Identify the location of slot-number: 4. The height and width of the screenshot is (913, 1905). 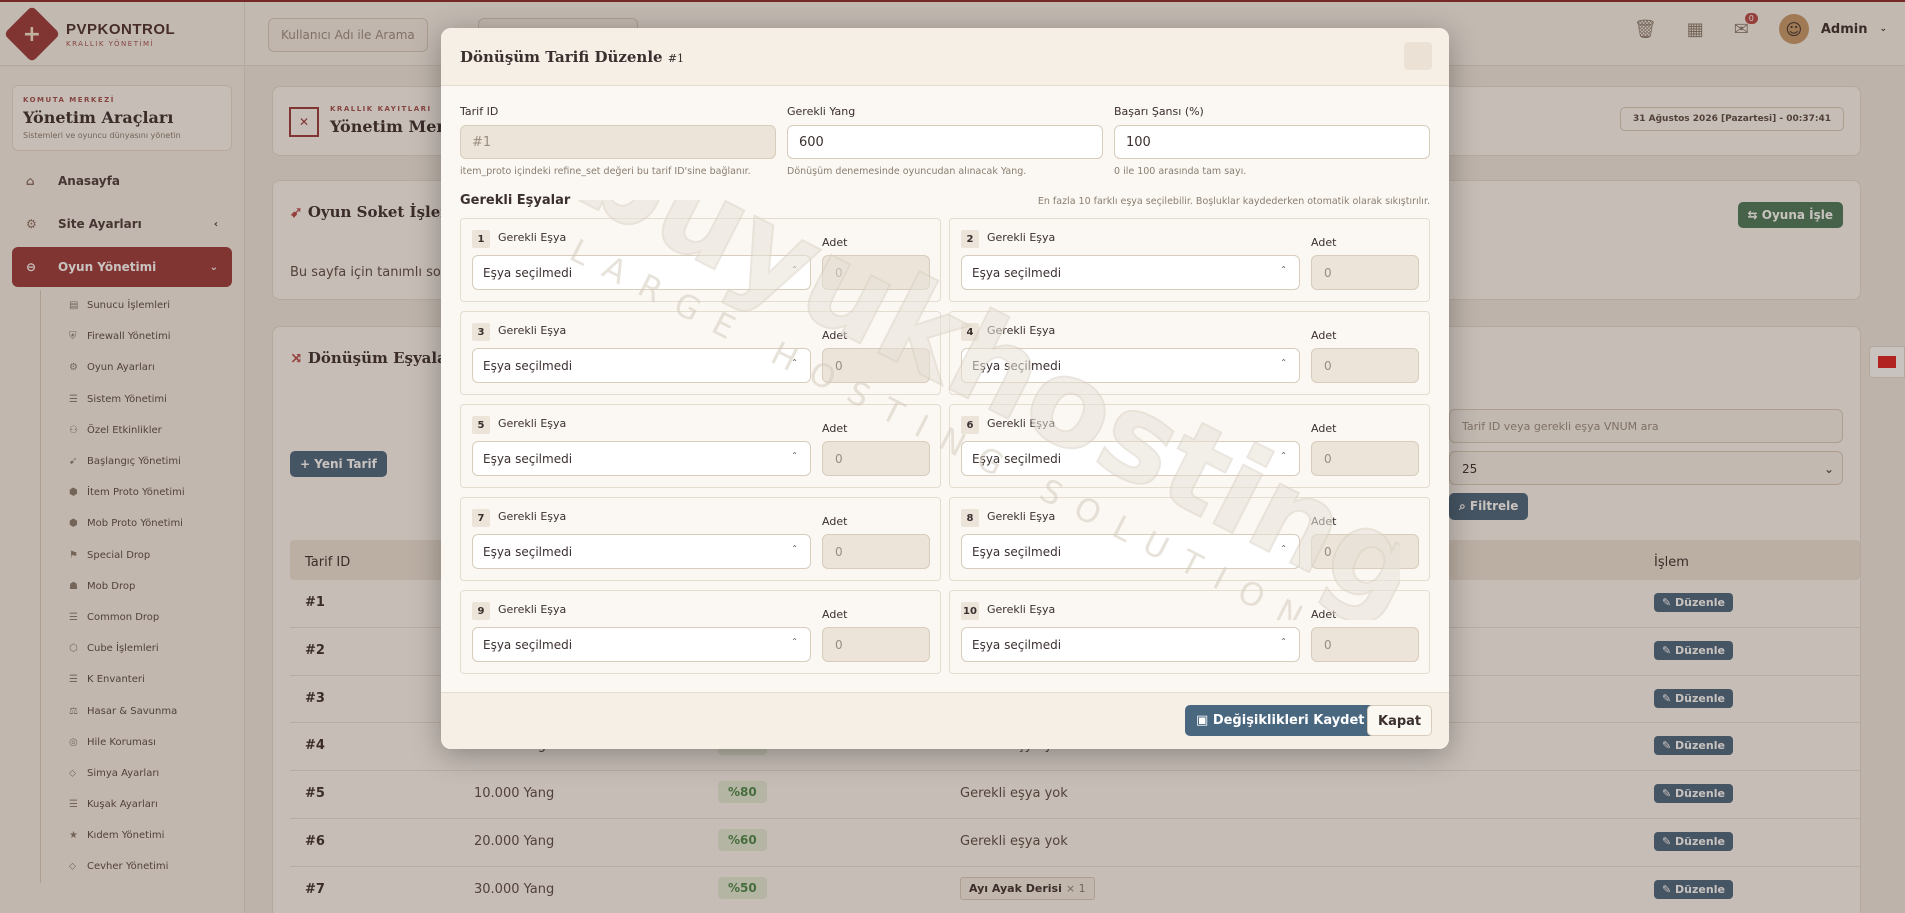
(970, 332).